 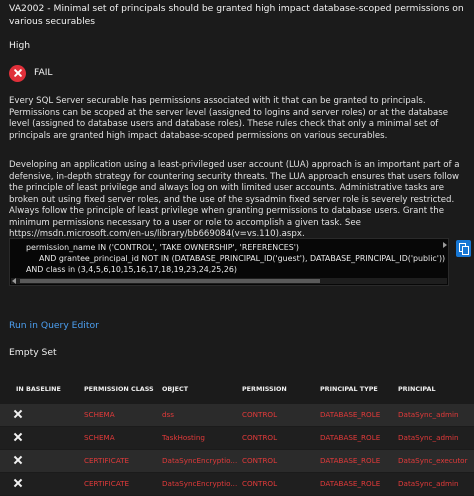 What do you see at coordinates (33, 352) in the screenshot?
I see `empty-set-label: Empty Set` at bounding box center [33, 352].